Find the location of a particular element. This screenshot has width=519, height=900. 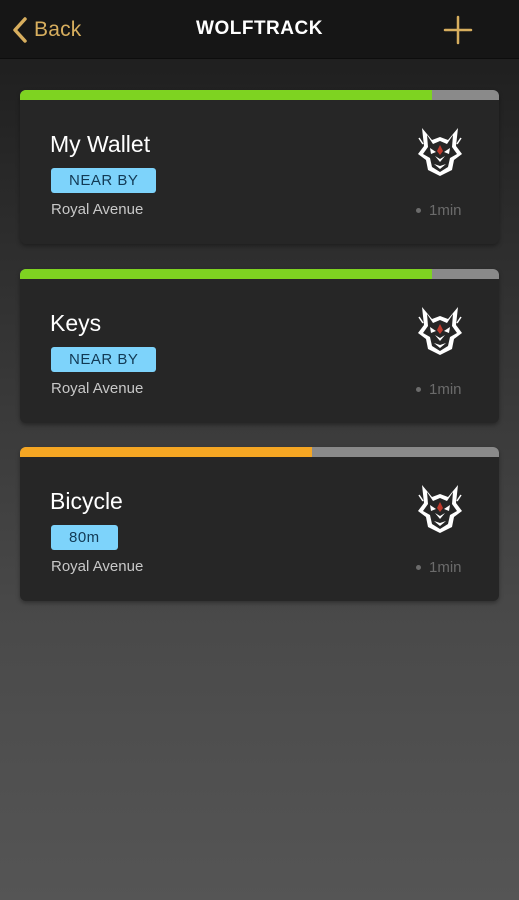

status-badge: 80m is located at coordinates (84, 537).